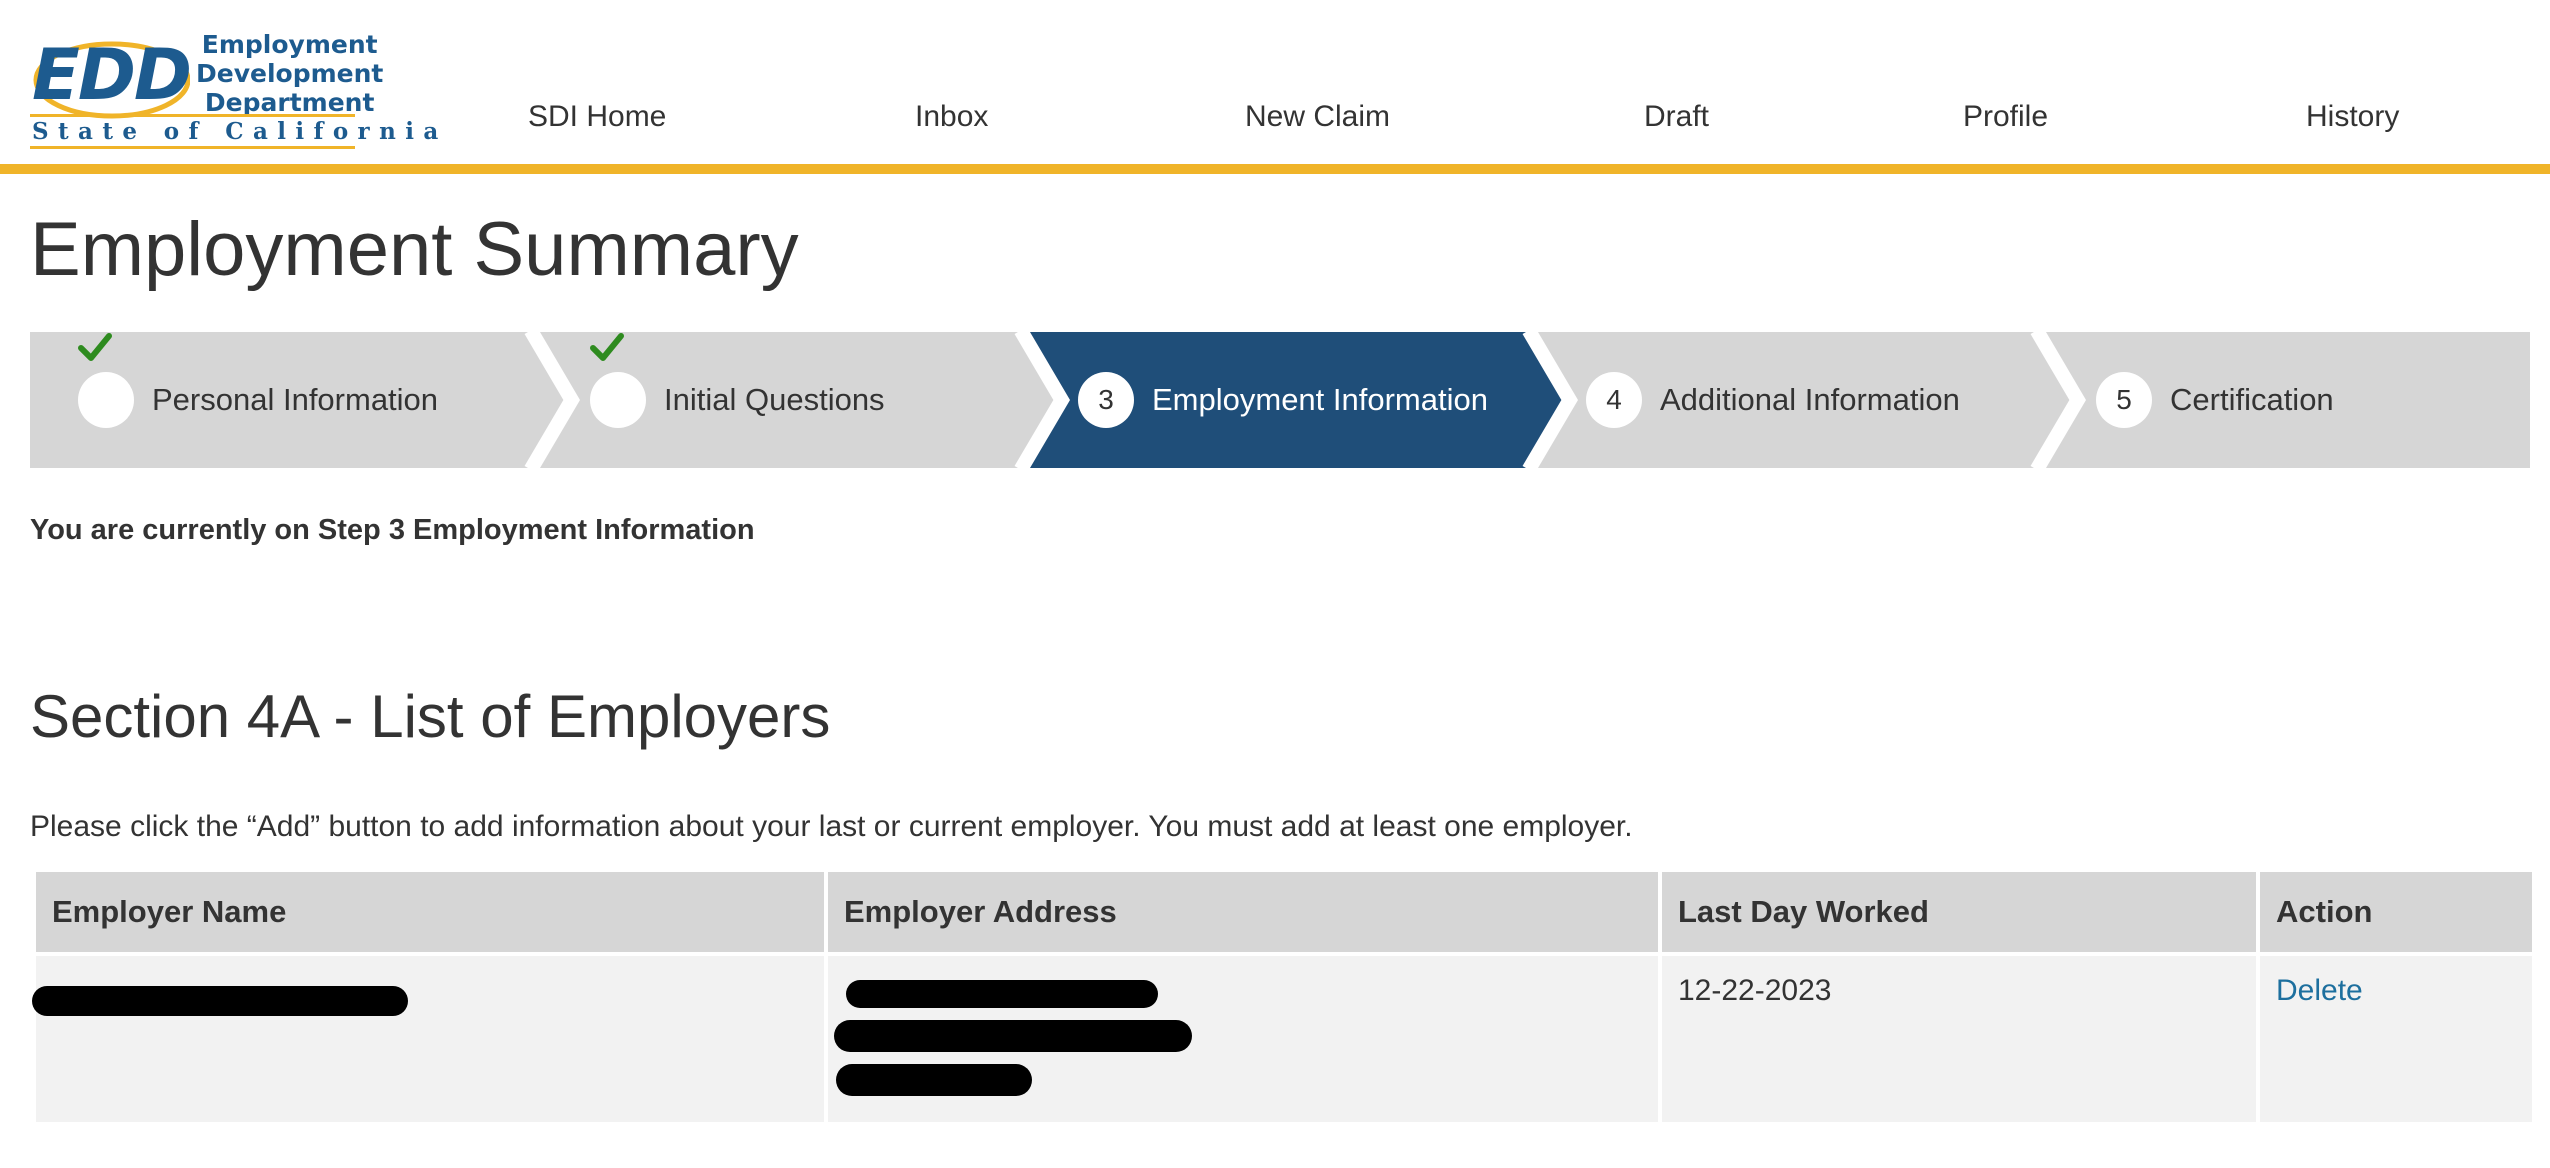 The width and height of the screenshot is (2550, 1168). Describe the element at coordinates (414, 249) in the screenshot. I see `page-title: Employment Summary` at that location.